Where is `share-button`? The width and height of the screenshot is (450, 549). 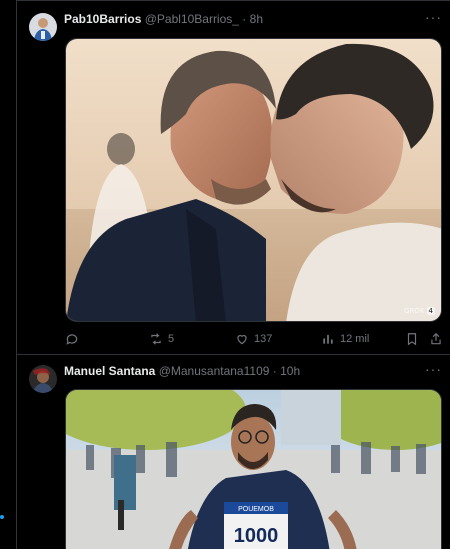
share-button is located at coordinates (436, 339).